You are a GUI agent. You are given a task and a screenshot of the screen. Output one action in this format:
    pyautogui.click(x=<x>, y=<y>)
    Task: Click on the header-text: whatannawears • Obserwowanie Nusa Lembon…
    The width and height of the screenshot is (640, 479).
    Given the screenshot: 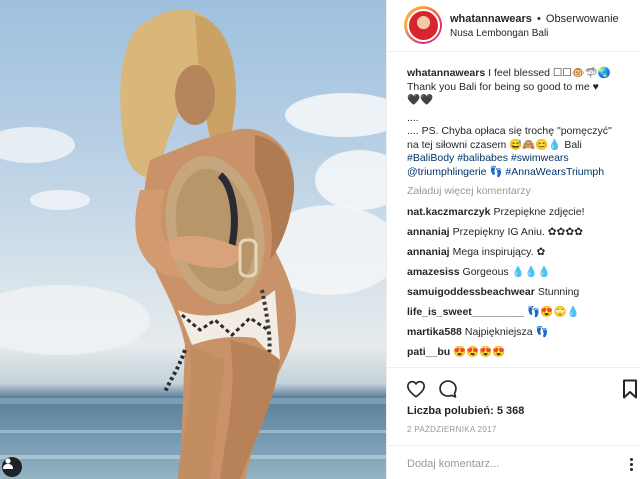 What is the action you would take?
    pyautogui.click(x=534, y=26)
    